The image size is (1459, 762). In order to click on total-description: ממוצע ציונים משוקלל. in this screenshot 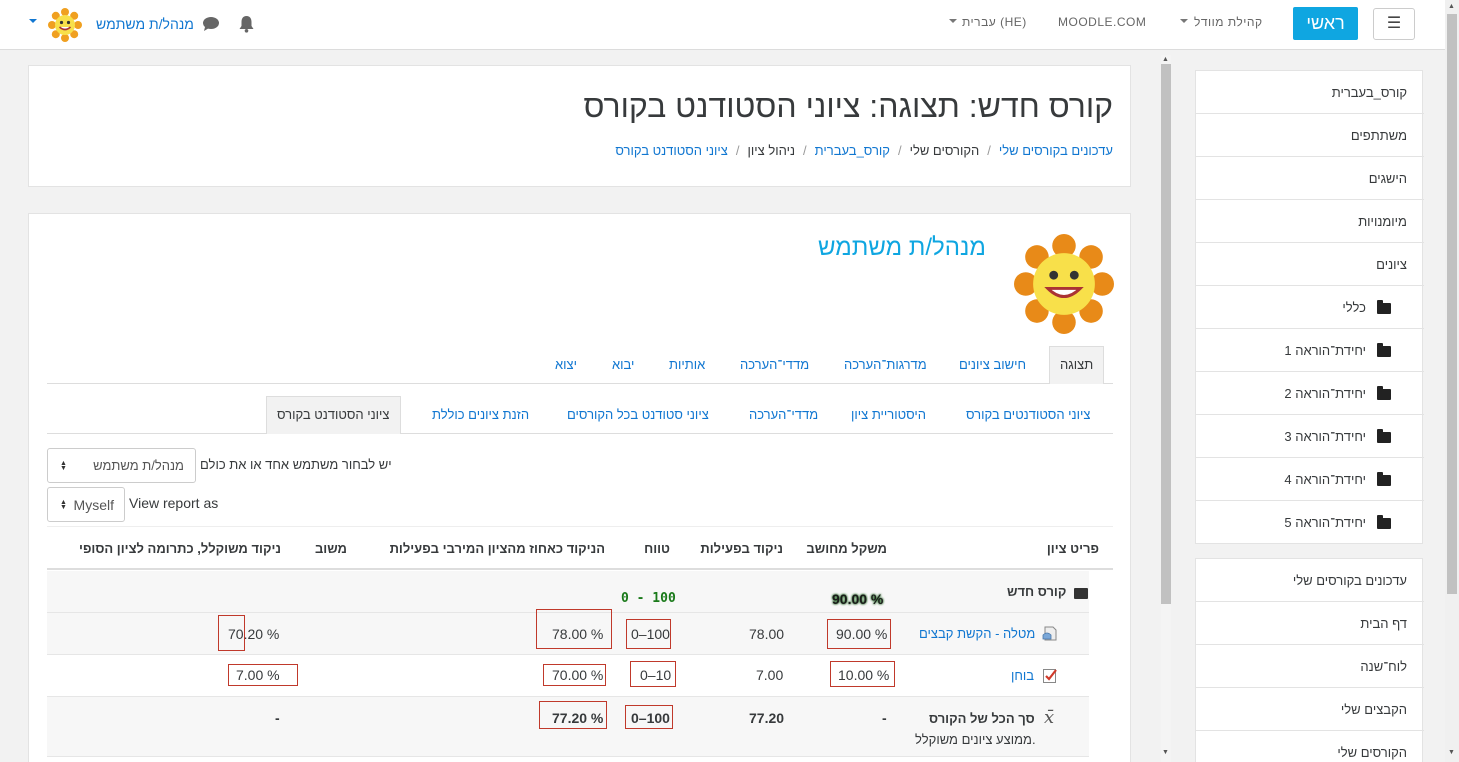, I will do `click(975, 739)`.